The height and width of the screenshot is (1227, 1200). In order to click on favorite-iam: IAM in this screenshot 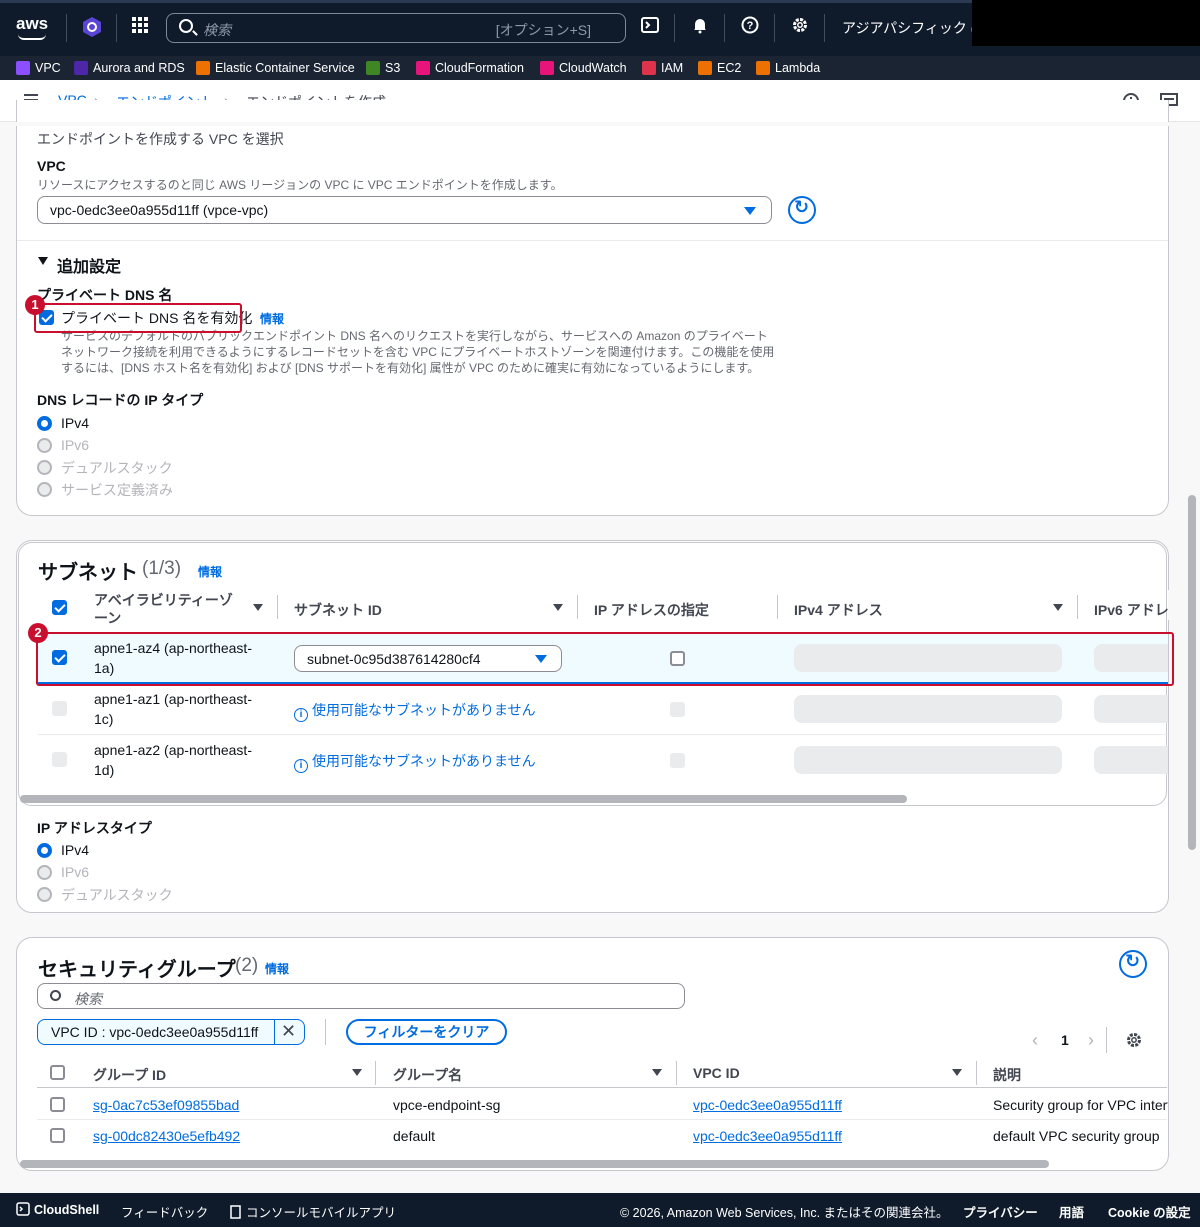, I will do `click(662, 68)`.